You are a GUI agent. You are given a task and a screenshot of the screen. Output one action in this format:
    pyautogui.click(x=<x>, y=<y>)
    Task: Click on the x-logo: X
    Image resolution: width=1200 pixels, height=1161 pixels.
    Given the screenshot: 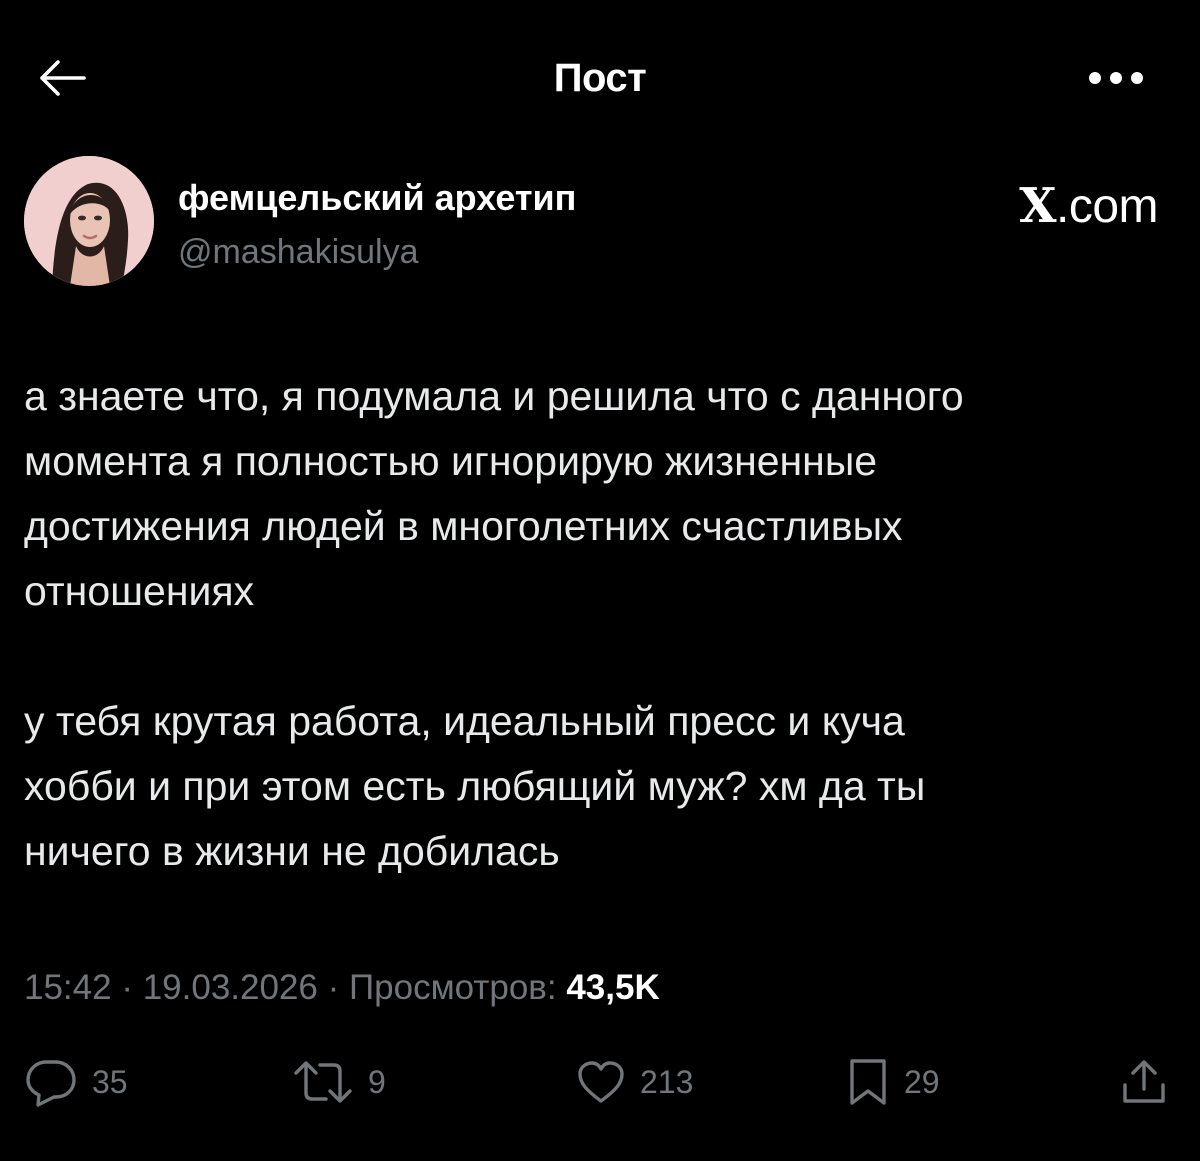 What is the action you would take?
    pyautogui.click(x=1037, y=206)
    